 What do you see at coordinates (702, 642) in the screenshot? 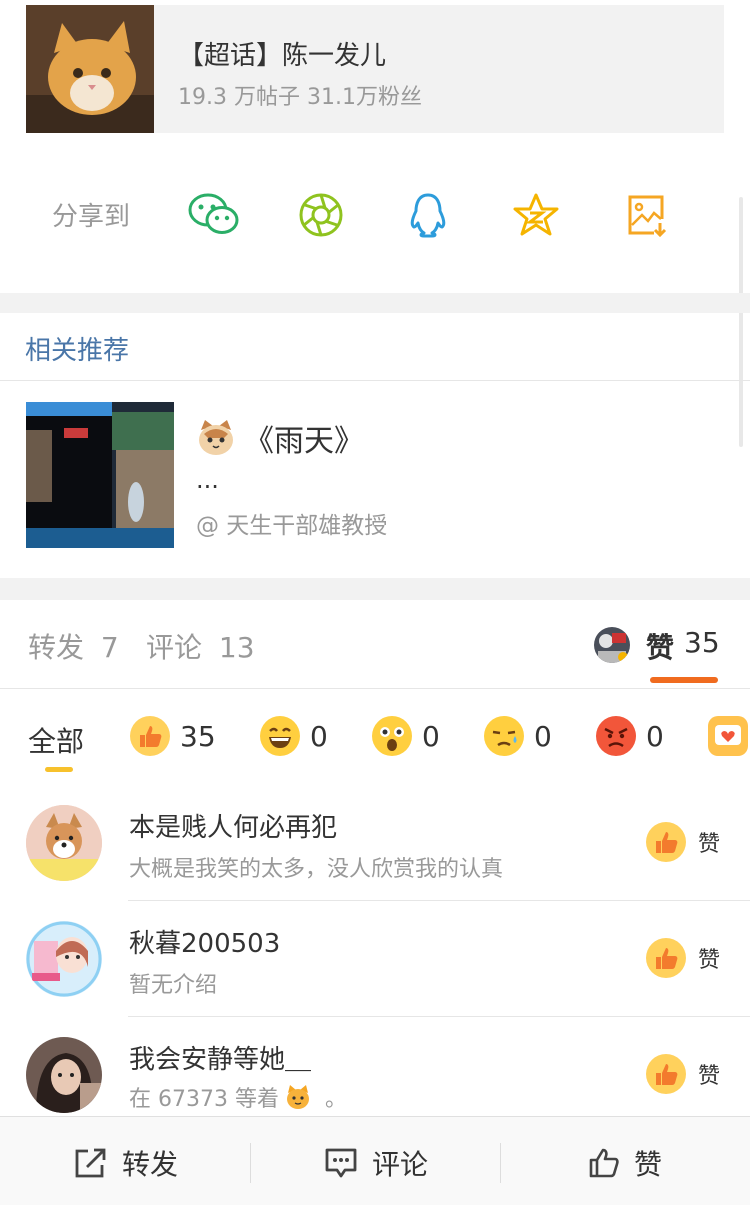
I see `tab-like-count: 35` at bounding box center [702, 642].